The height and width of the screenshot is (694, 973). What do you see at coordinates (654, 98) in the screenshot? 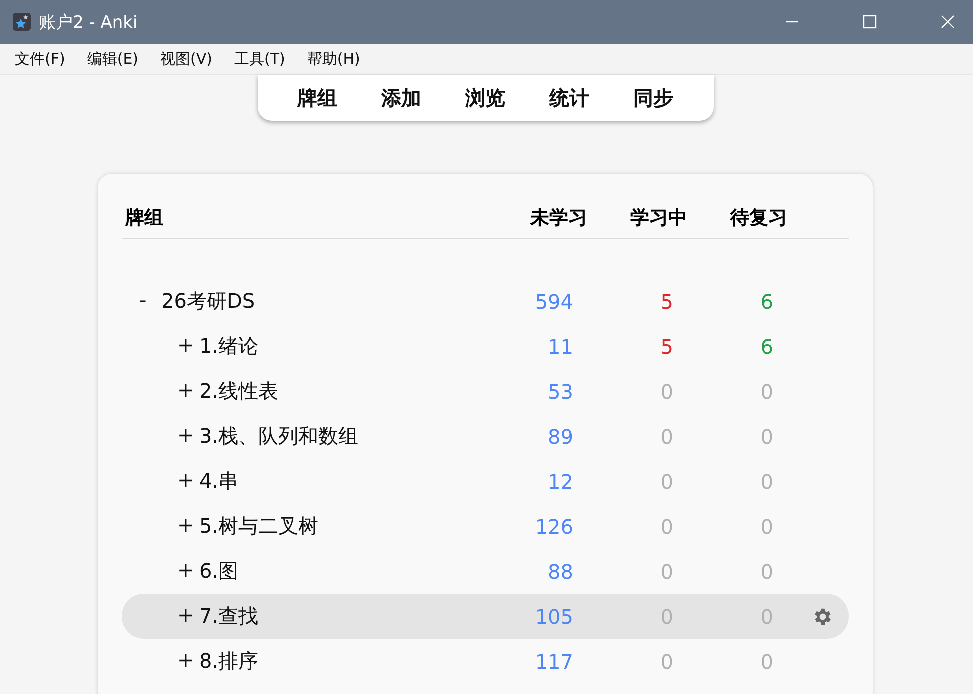
I see `toolbar-link: 同步` at bounding box center [654, 98].